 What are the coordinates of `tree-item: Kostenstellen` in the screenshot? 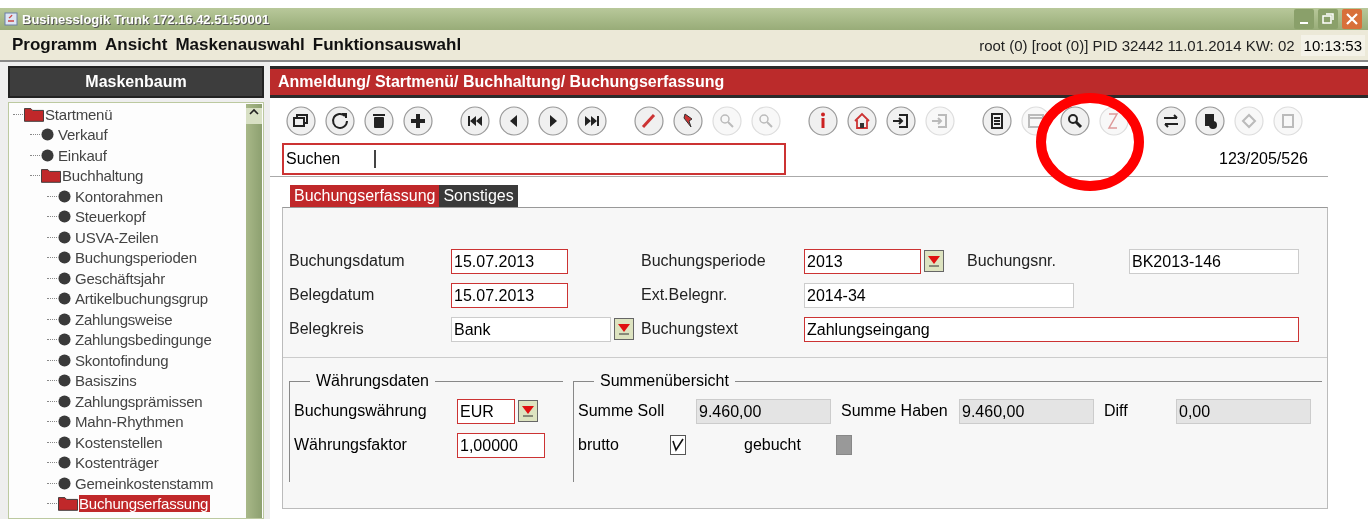 It's located at (120, 442).